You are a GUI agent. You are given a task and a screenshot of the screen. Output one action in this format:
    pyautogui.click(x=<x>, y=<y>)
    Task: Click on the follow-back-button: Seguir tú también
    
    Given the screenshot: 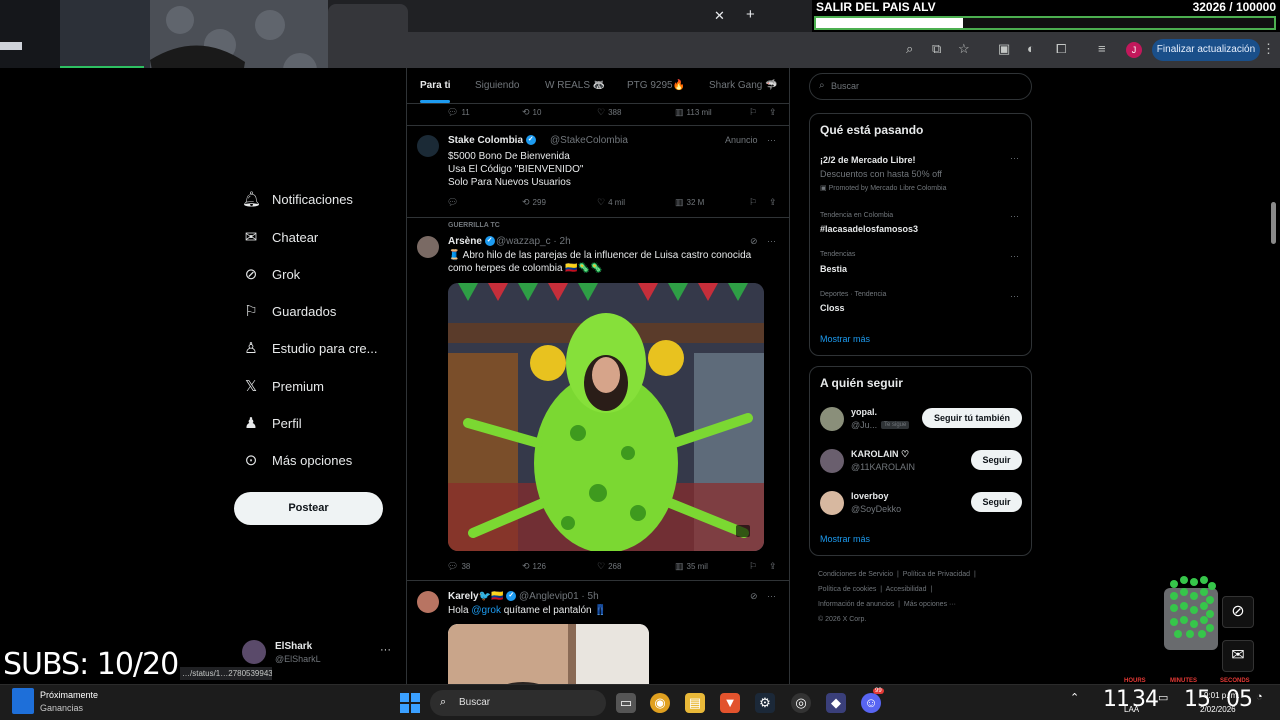 What is the action you would take?
    pyautogui.click(x=972, y=418)
    